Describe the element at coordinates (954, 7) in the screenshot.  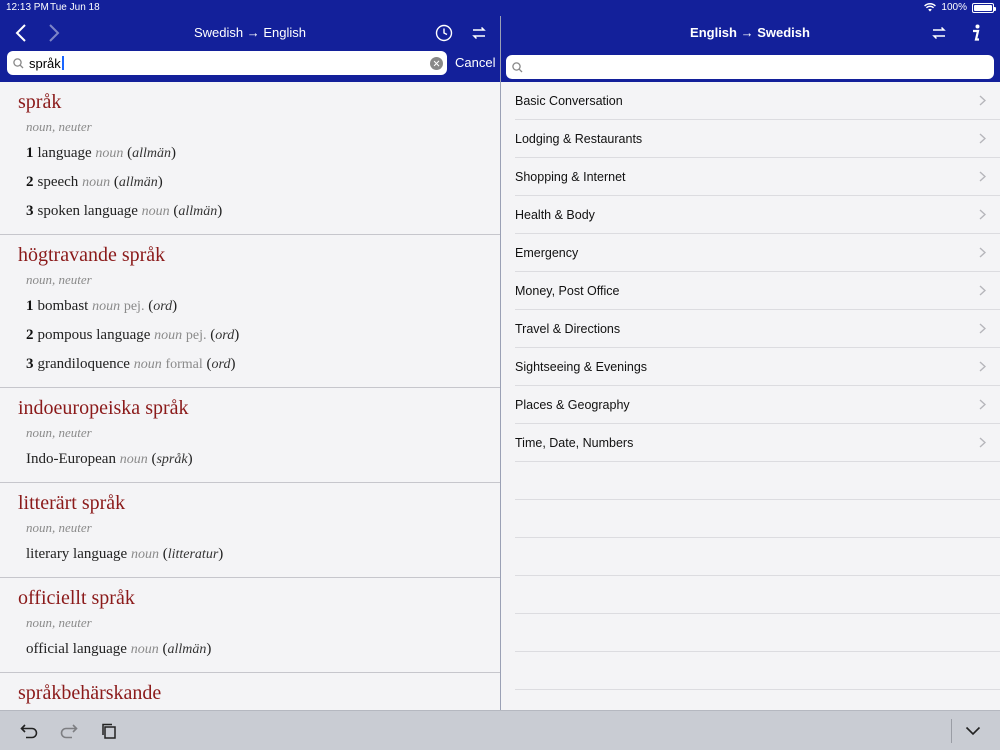
I see `battery-percent: 100%` at that location.